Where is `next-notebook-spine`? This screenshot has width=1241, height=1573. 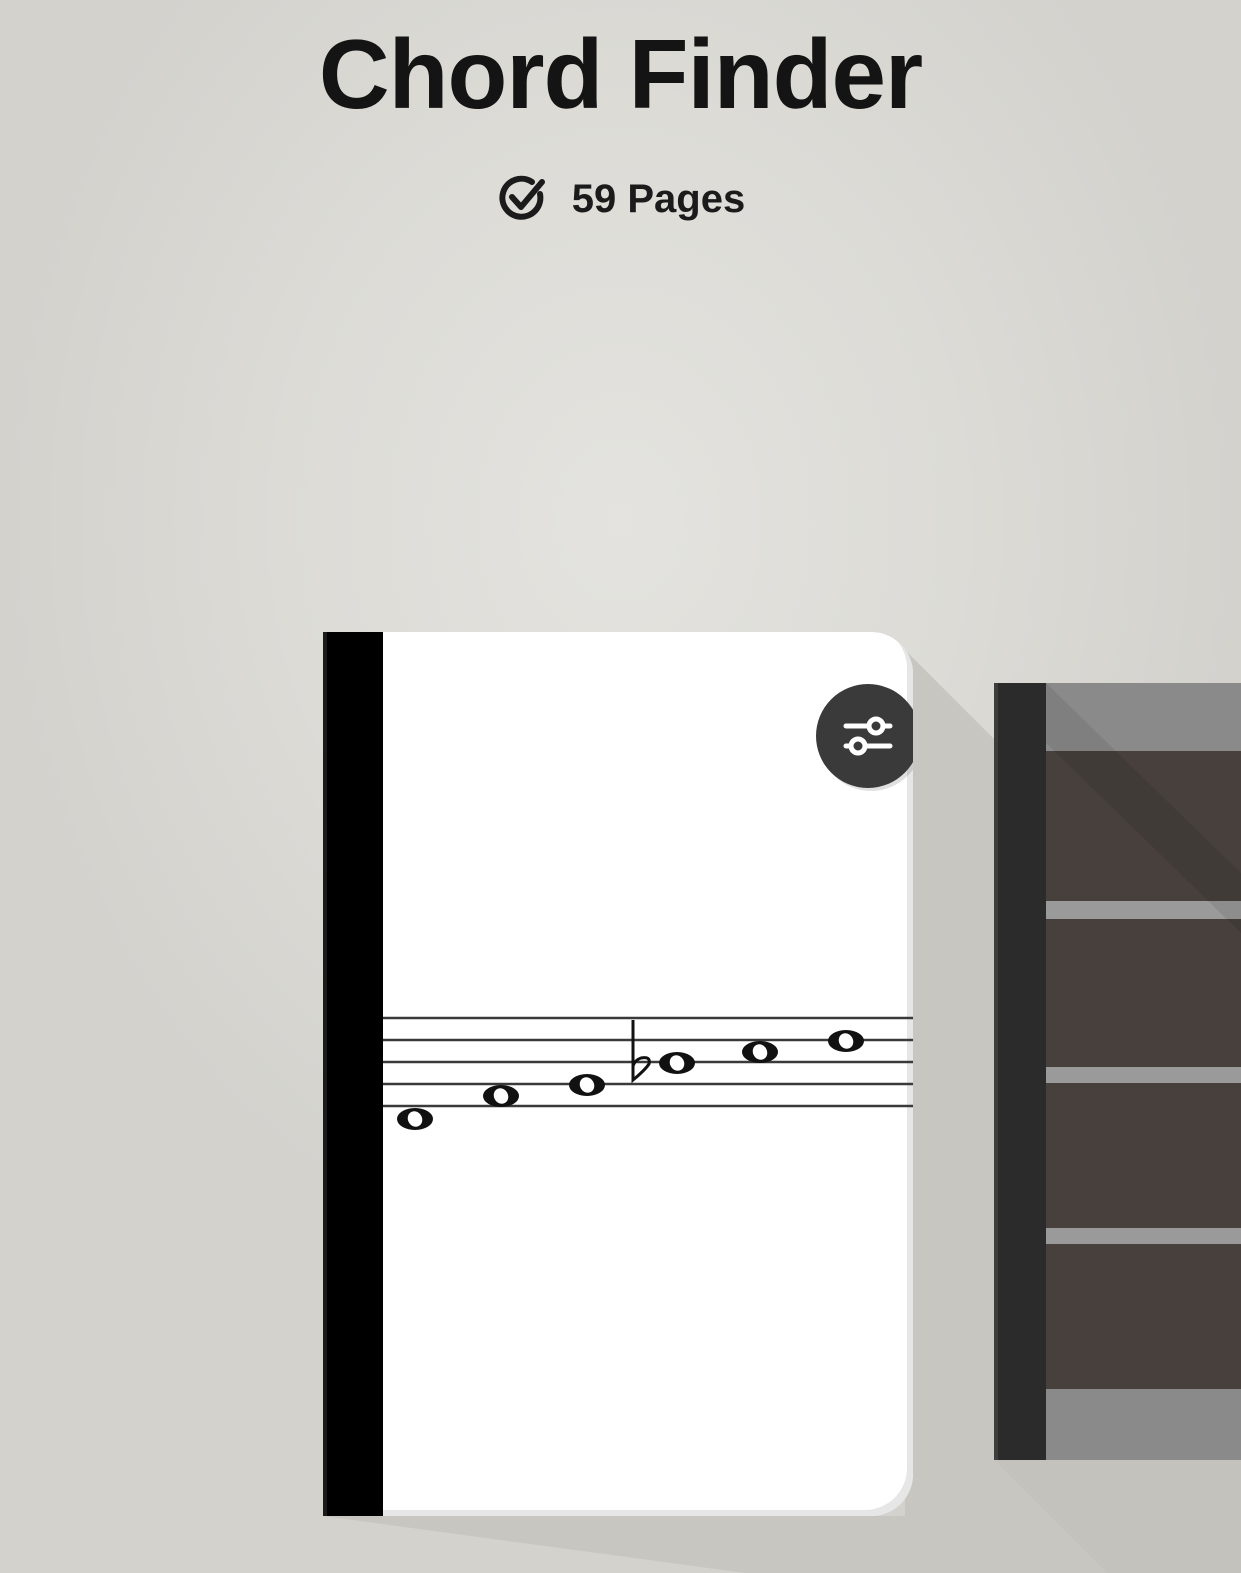
next-notebook-spine is located at coordinates (1020, 1071).